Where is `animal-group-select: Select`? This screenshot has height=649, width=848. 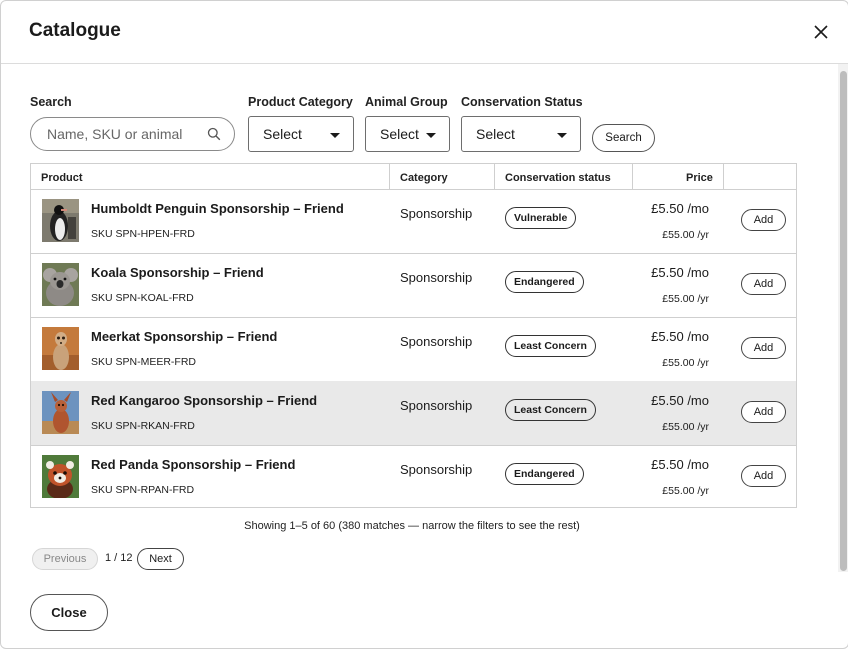 animal-group-select: Select is located at coordinates (407, 134).